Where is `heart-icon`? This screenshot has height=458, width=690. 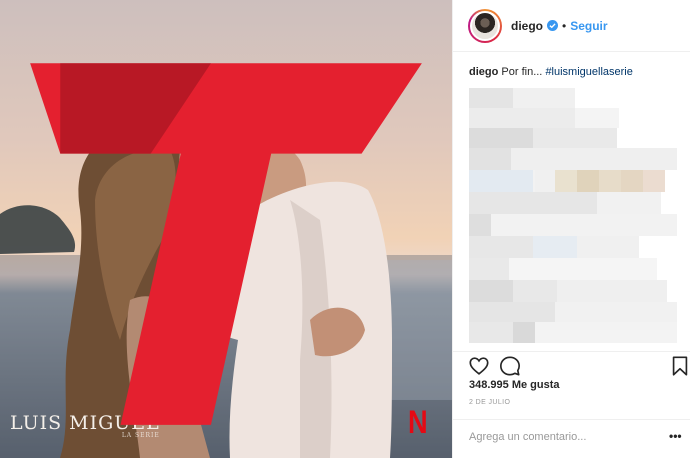 heart-icon is located at coordinates (479, 366).